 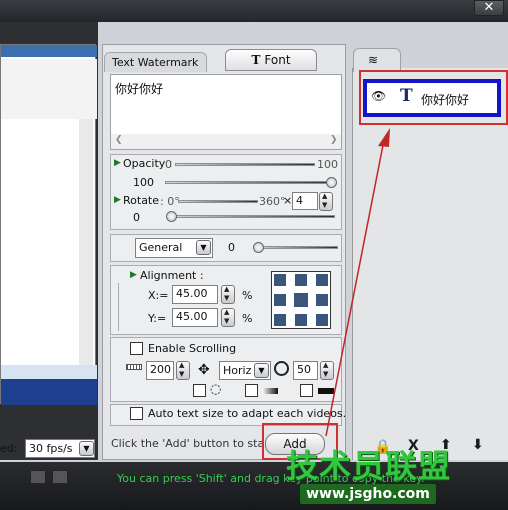 What do you see at coordinates (357, 282) in the screenshot?
I see `annotation-arrow` at bounding box center [357, 282].